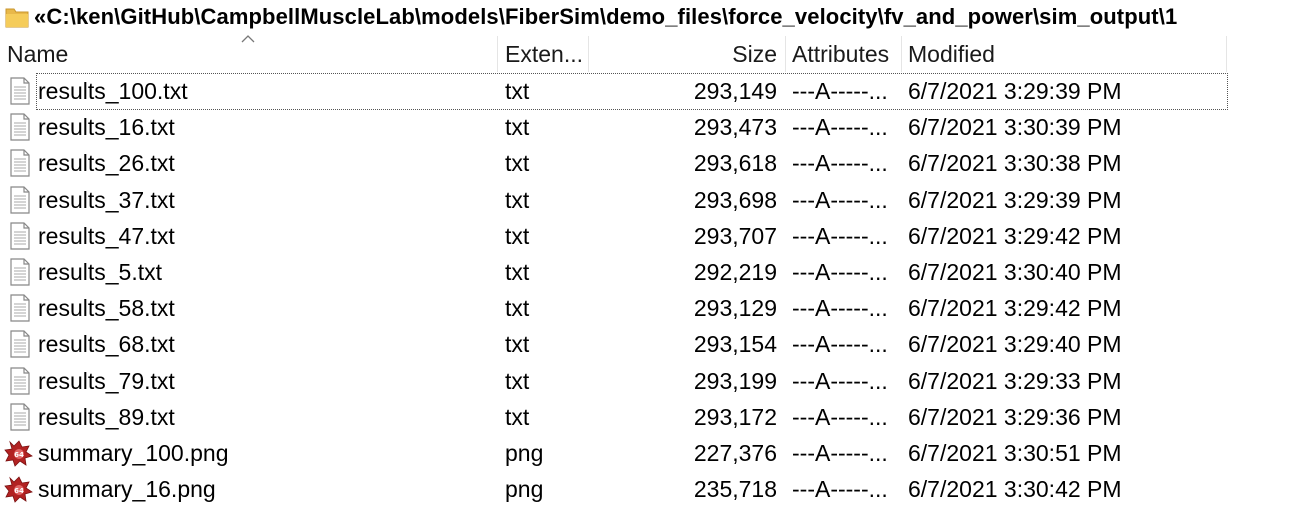 Image resolution: width=1316 pixels, height=510 pixels. What do you see at coordinates (735, 380) in the screenshot?
I see `file-size: 293,199` at bounding box center [735, 380].